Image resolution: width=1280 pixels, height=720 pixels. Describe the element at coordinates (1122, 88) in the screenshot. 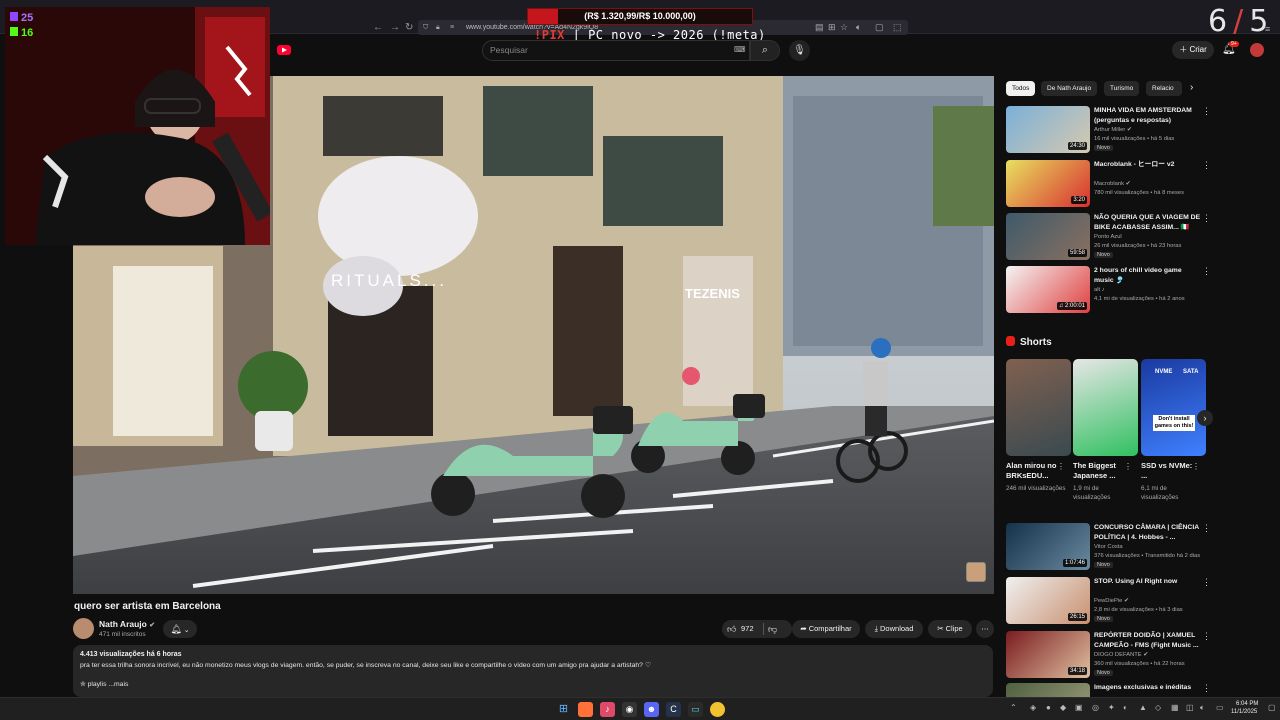

I see `chip-turismo: Turismo` at that location.